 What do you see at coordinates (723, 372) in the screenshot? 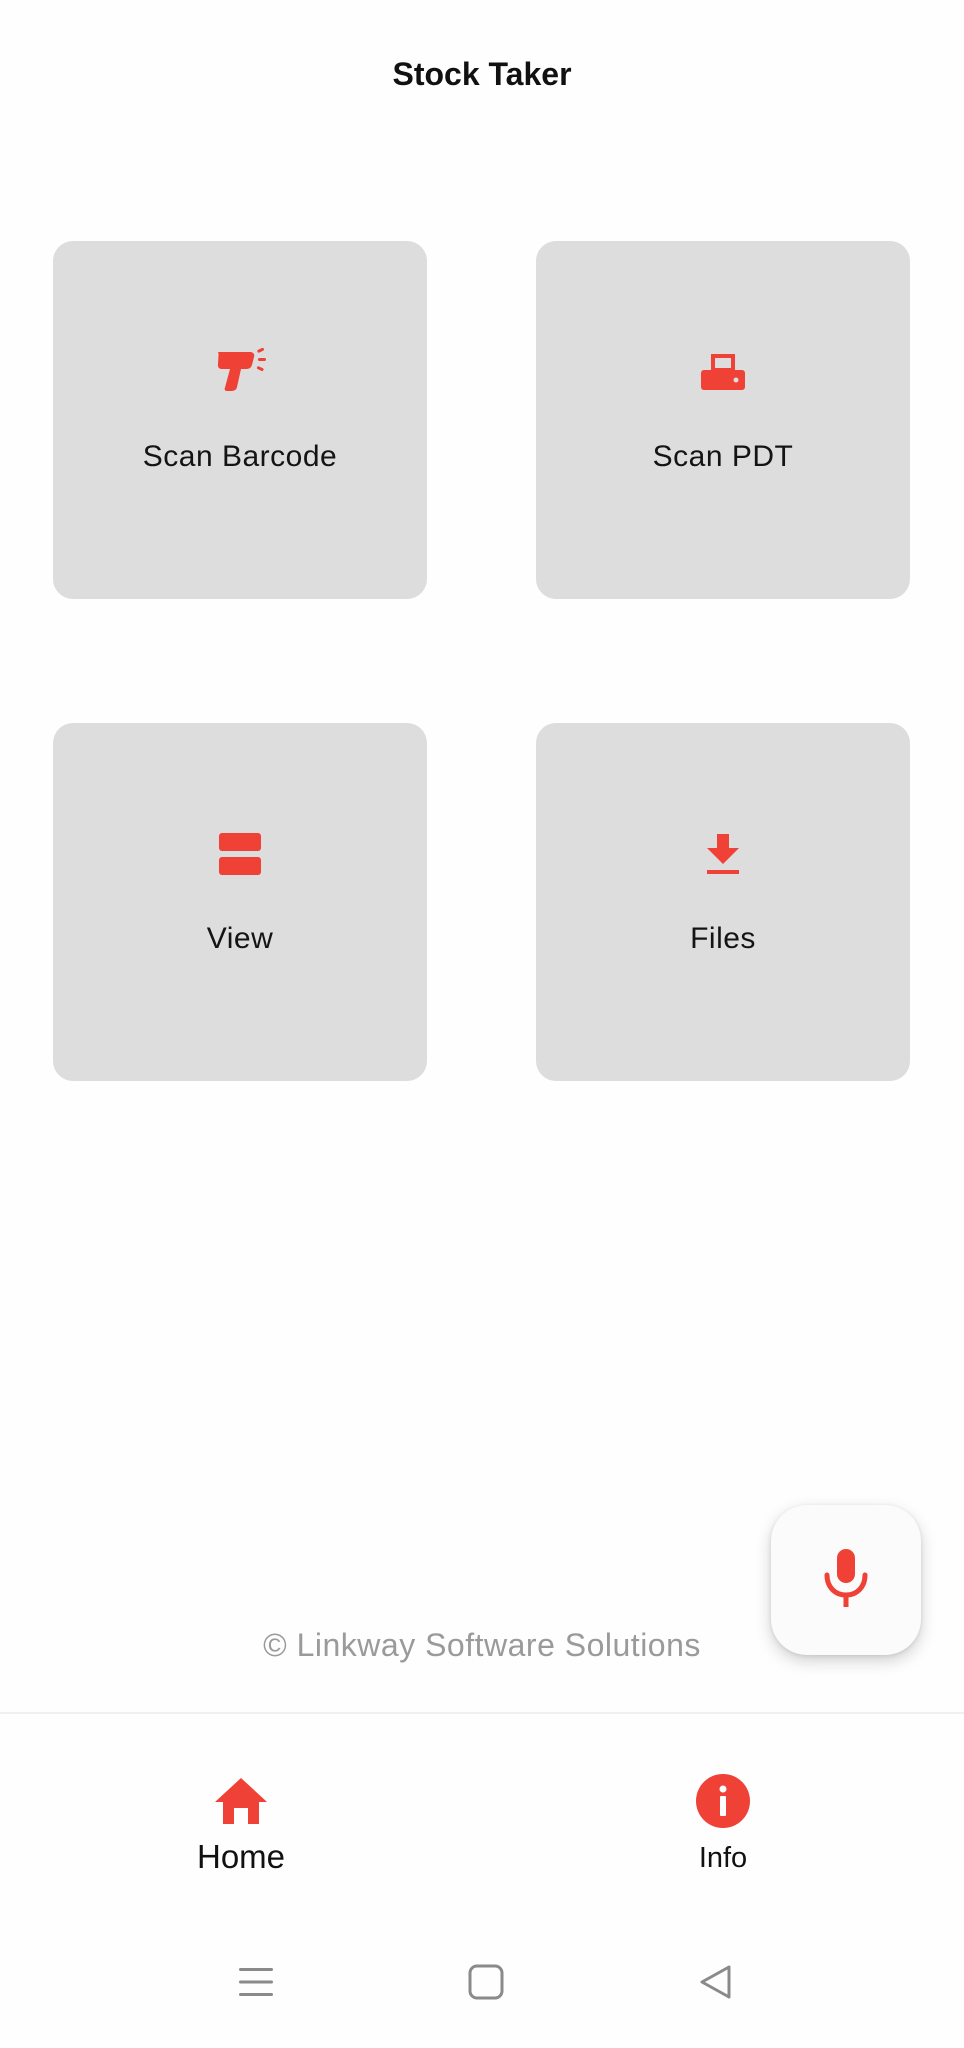
I see `printer-icon` at bounding box center [723, 372].